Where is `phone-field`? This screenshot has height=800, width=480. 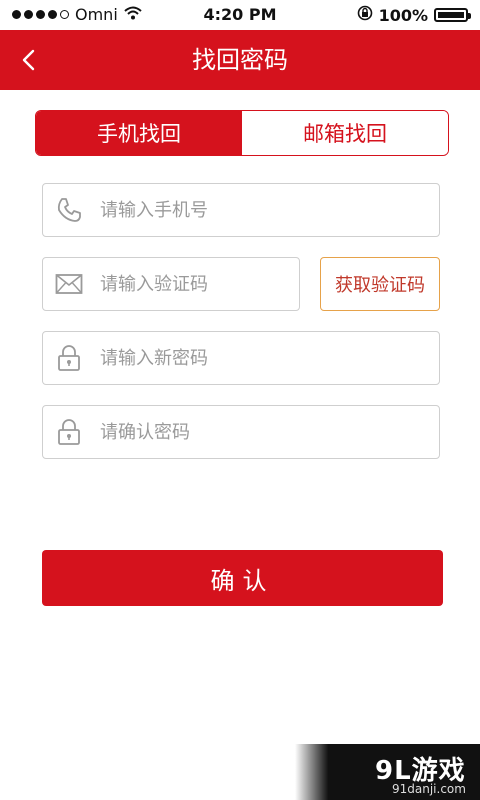 phone-field is located at coordinates (241, 210).